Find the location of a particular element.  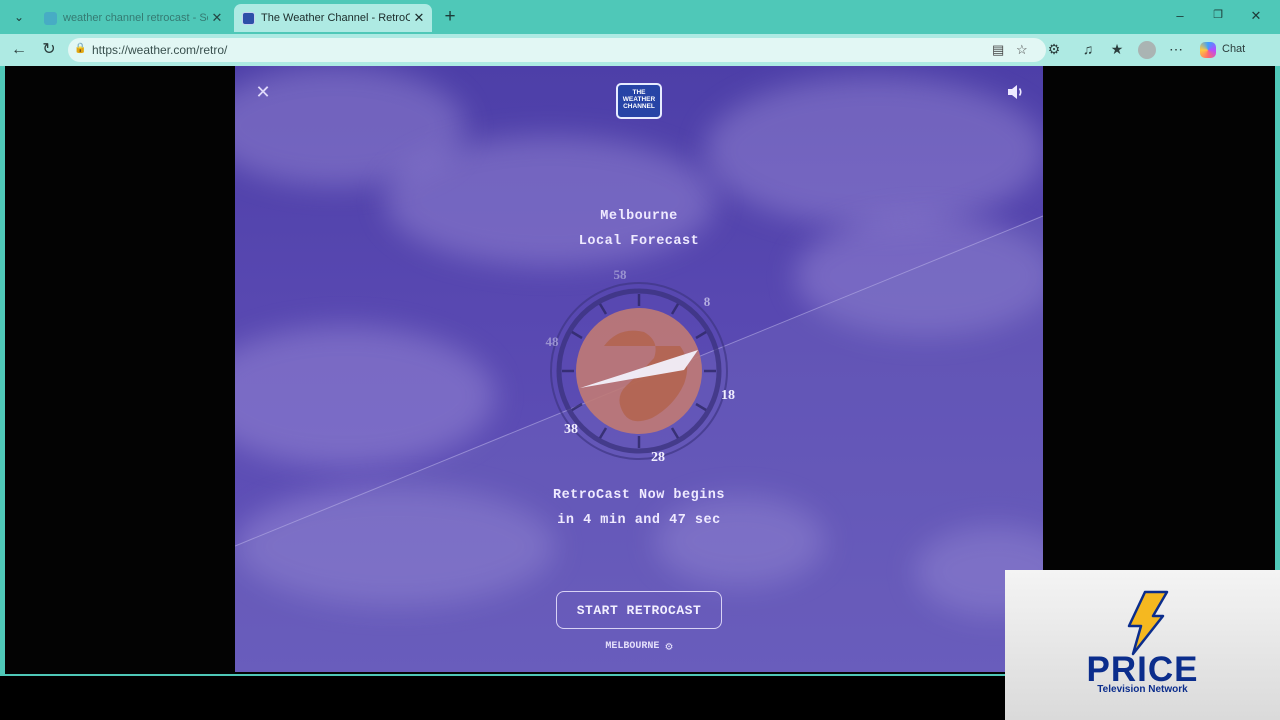

lightning-bolt-icon is located at coordinates (1148, 623).